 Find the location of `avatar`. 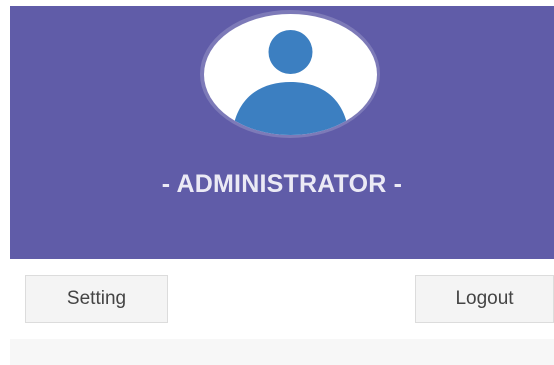

avatar is located at coordinates (290, 74).